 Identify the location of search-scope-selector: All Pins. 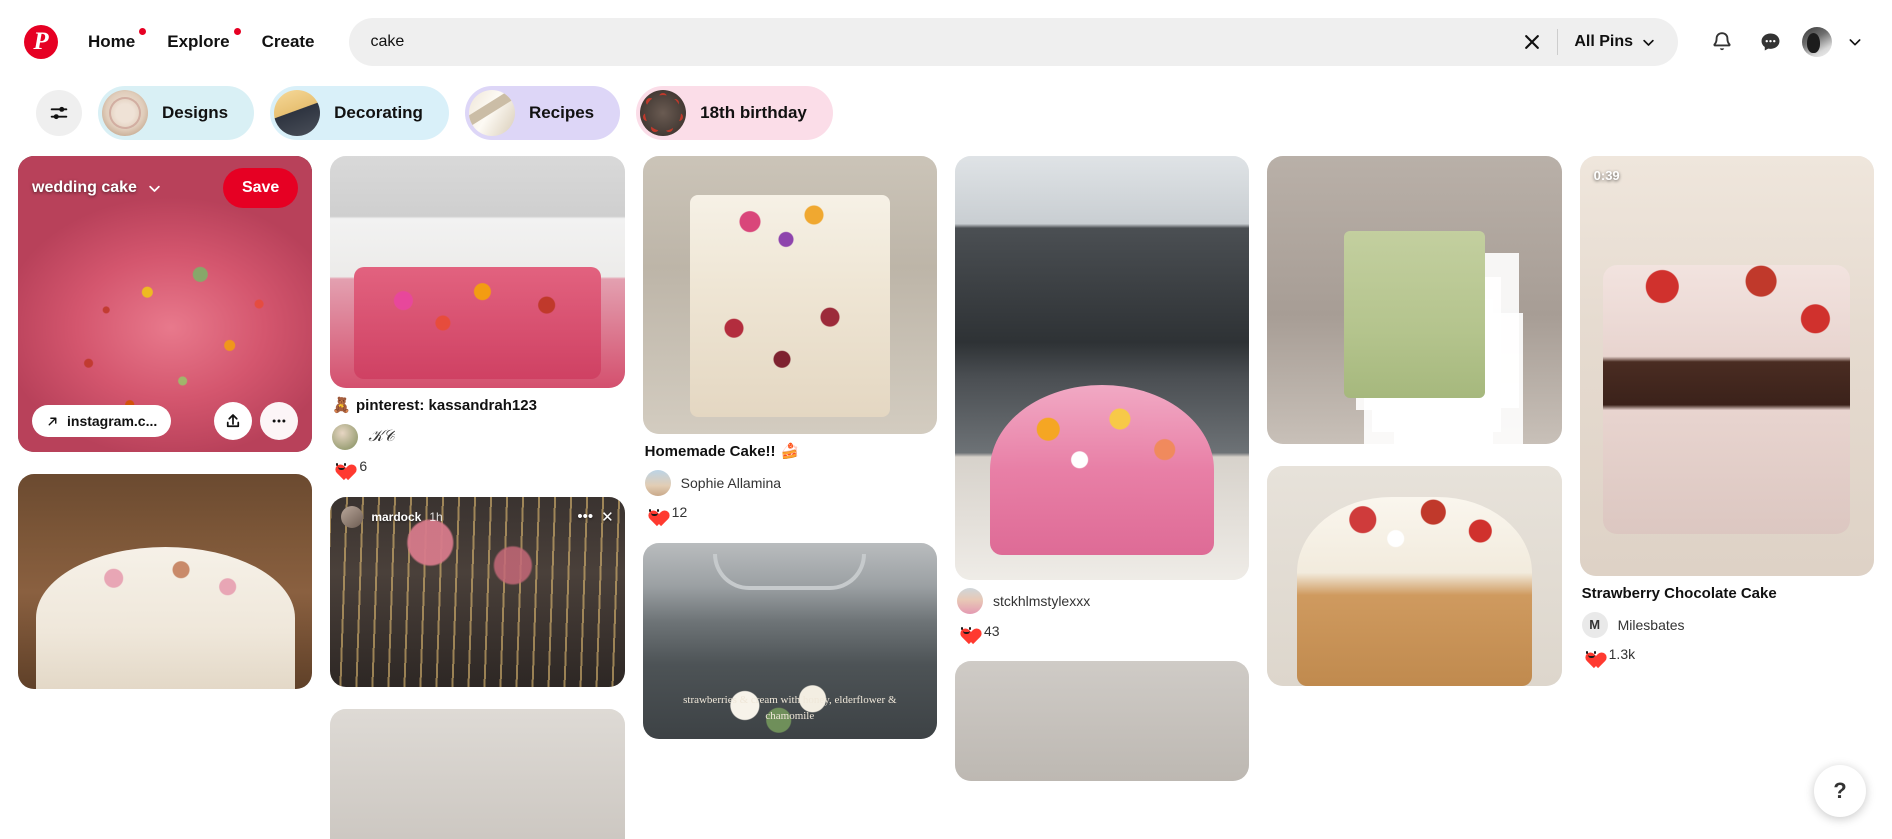
(1618, 42).